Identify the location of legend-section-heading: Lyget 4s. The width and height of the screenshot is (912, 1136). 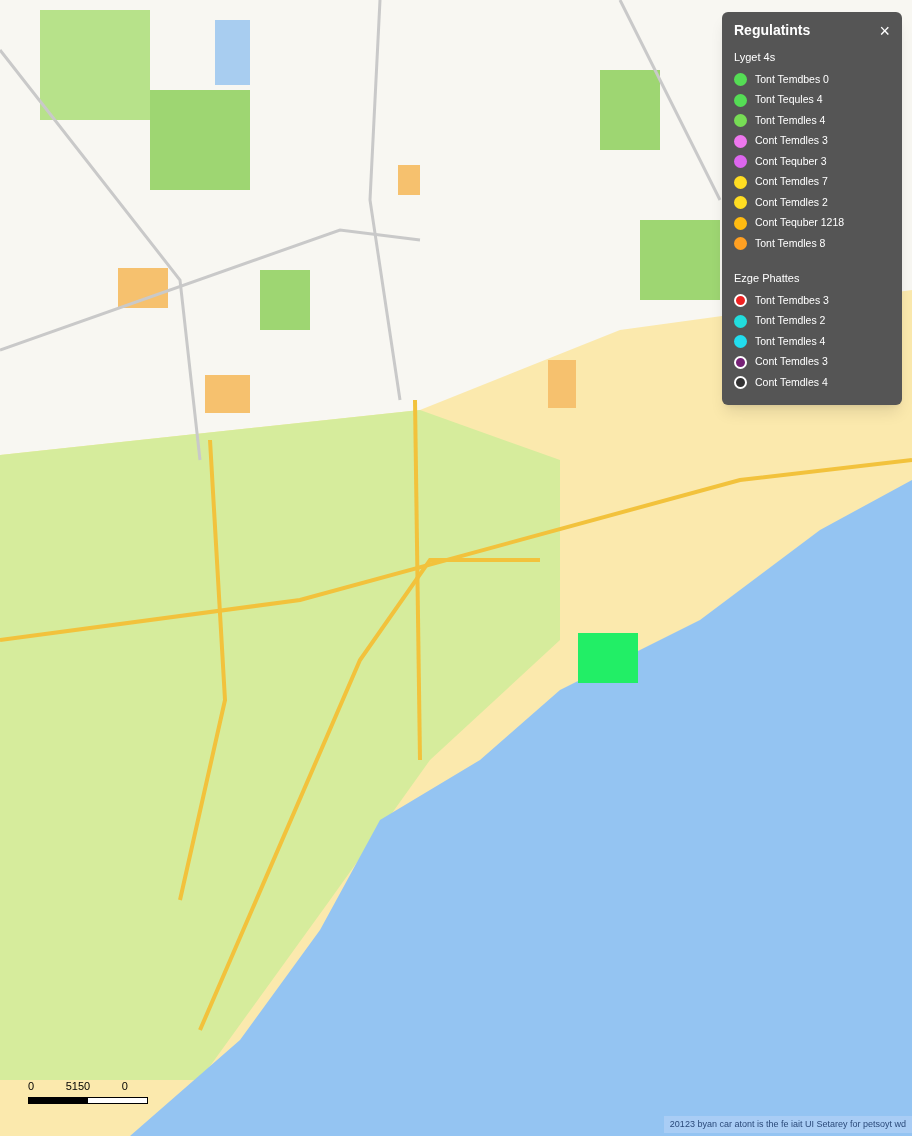
(755, 57).